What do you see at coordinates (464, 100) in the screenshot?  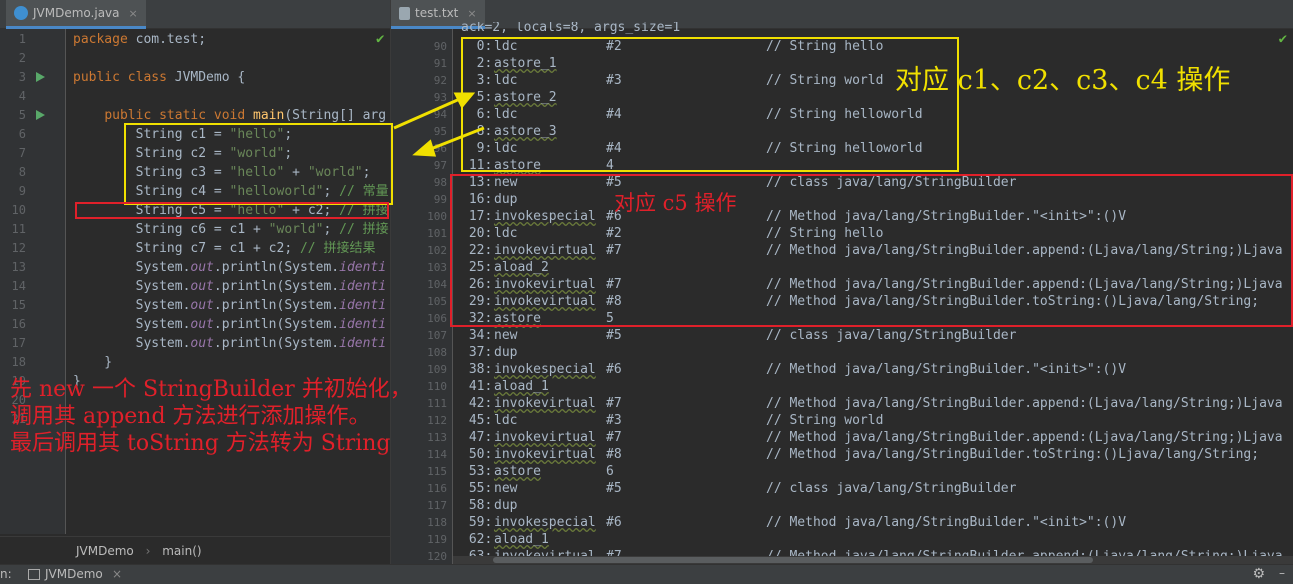 I see `arrow-right-head` at bounding box center [464, 100].